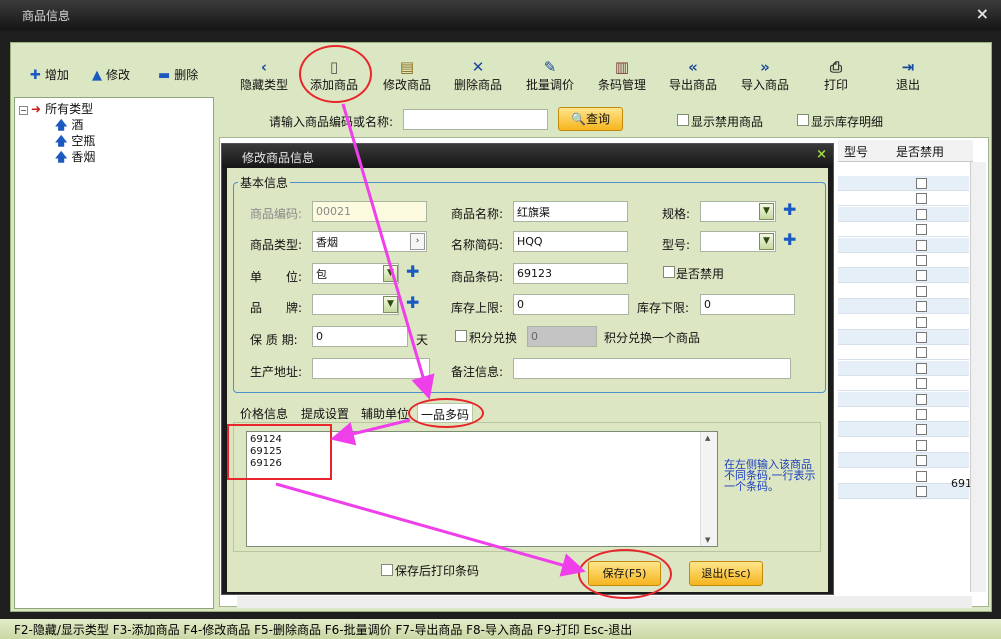 The width and height of the screenshot is (1001, 639). What do you see at coordinates (370, 432) in the screenshot?
I see `arrow-to-barcode-list` at bounding box center [370, 432].